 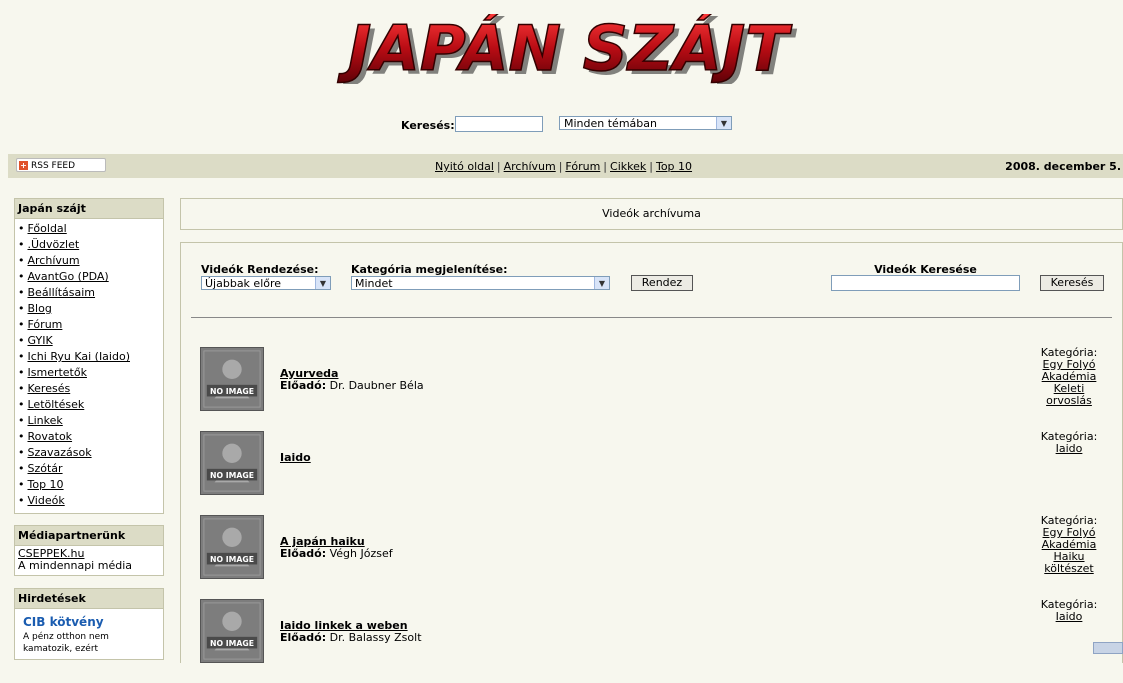 I want to click on nav-links: Nyitó oldal | Archívum | Fórum | Cikkek | Top 10, so click(x=563, y=166).